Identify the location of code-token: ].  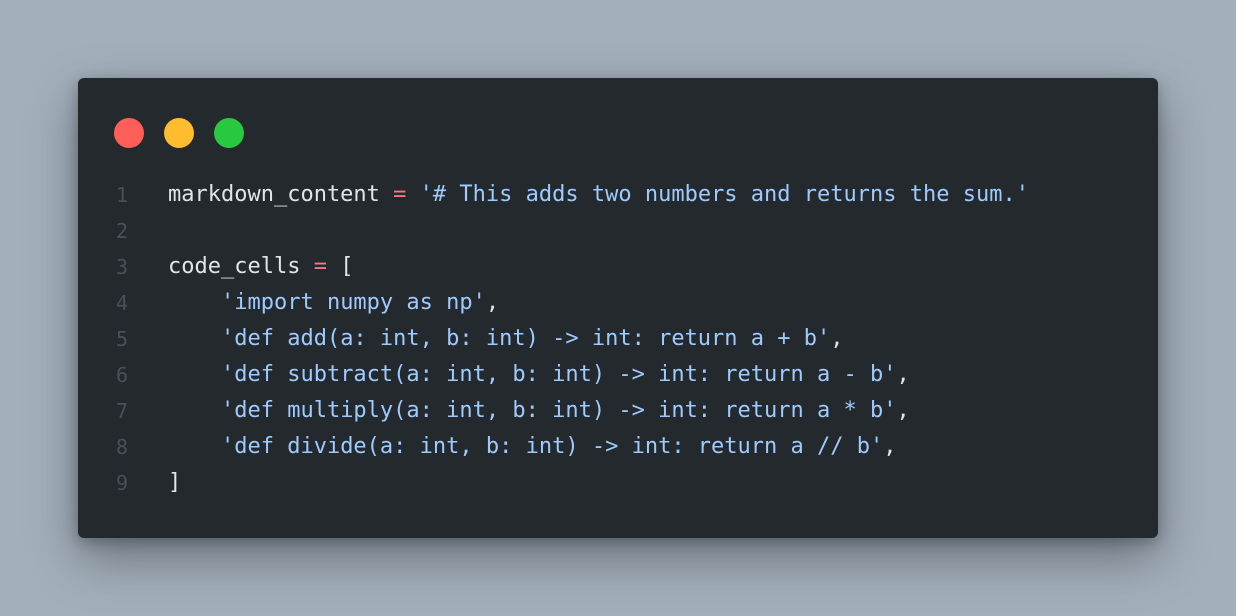
(175, 482).